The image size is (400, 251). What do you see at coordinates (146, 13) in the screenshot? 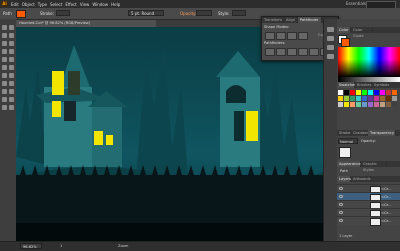
I see `brush-dropdown: 5 pt. Round` at bounding box center [146, 13].